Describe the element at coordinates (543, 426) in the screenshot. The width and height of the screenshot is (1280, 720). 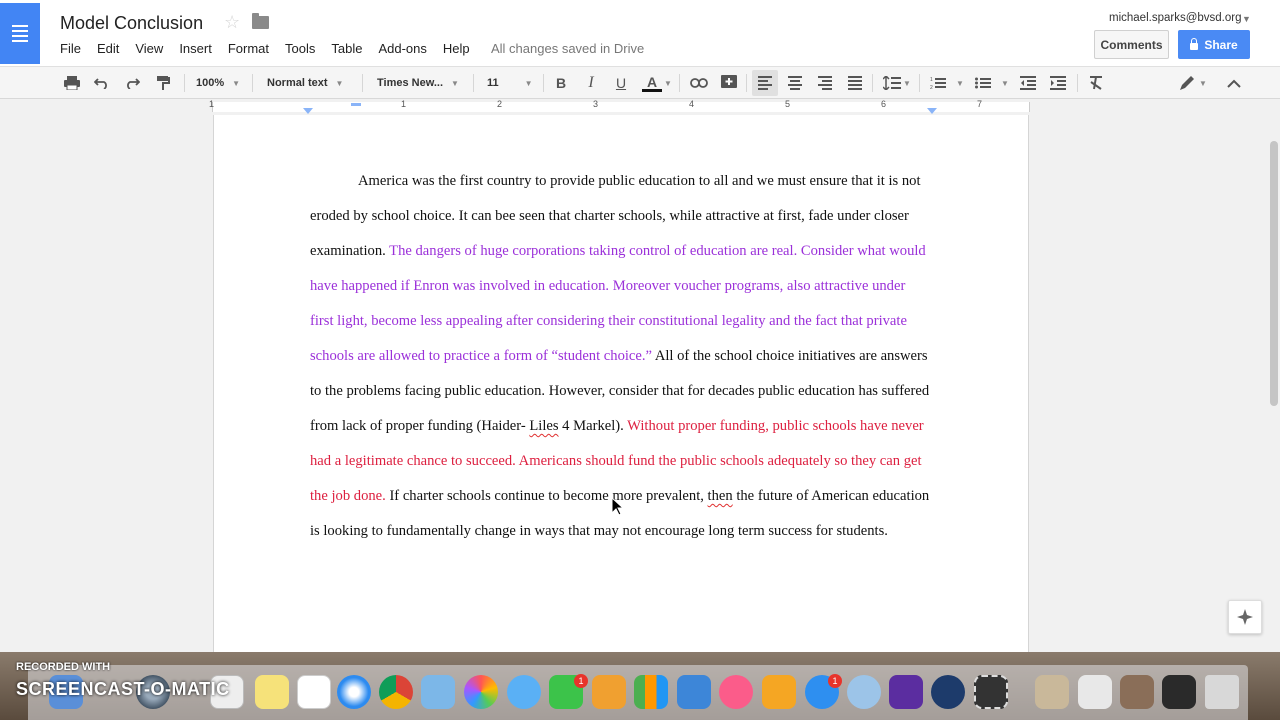
I see `misspelled-word: Liles` at that location.